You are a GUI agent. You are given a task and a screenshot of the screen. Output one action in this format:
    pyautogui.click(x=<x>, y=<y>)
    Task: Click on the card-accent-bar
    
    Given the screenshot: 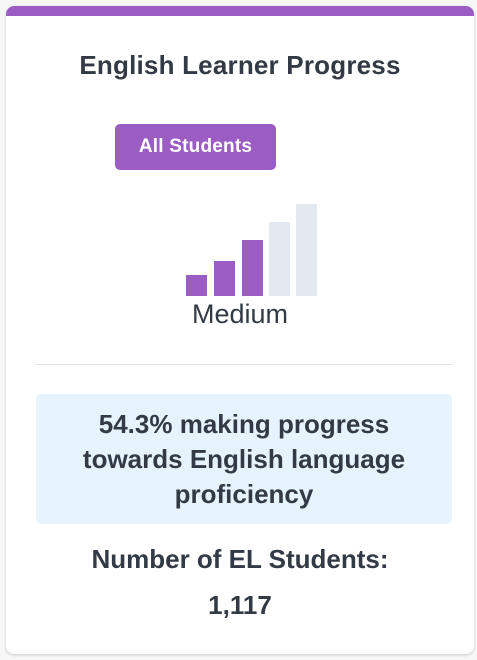 What is the action you would take?
    pyautogui.click(x=240, y=11)
    